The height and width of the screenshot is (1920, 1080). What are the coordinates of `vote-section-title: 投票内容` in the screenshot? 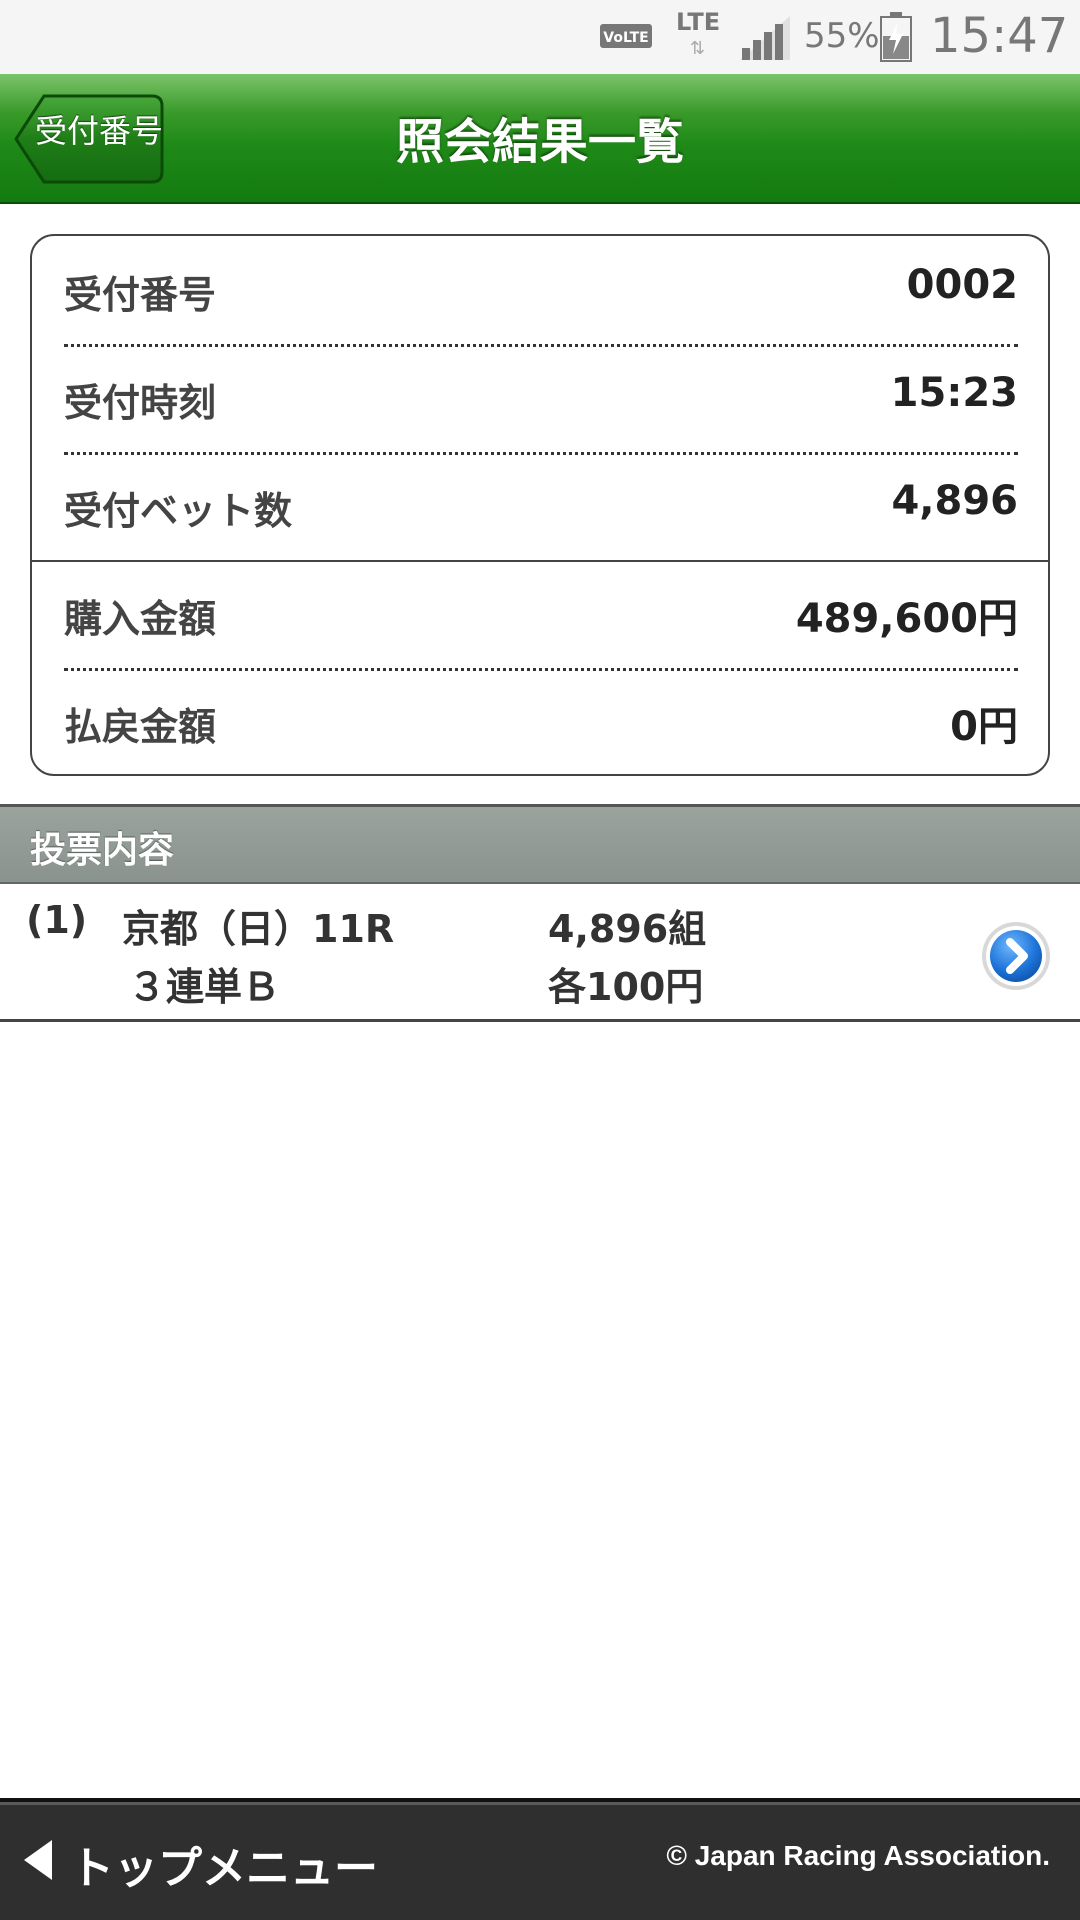 It's located at (102, 850).